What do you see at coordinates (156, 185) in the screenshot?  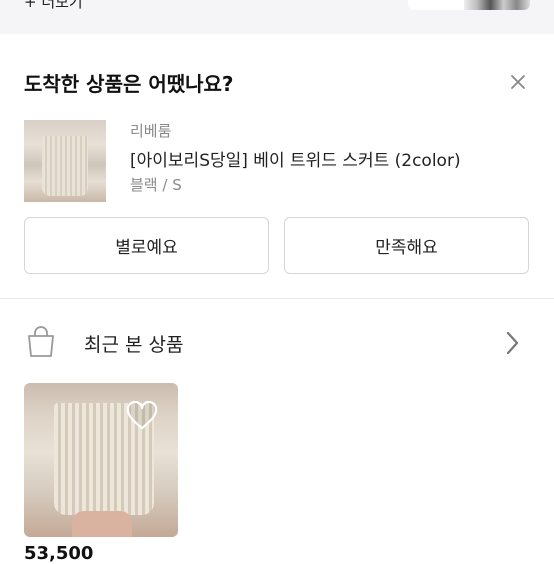 I see `product-option: 블랙 / S` at bounding box center [156, 185].